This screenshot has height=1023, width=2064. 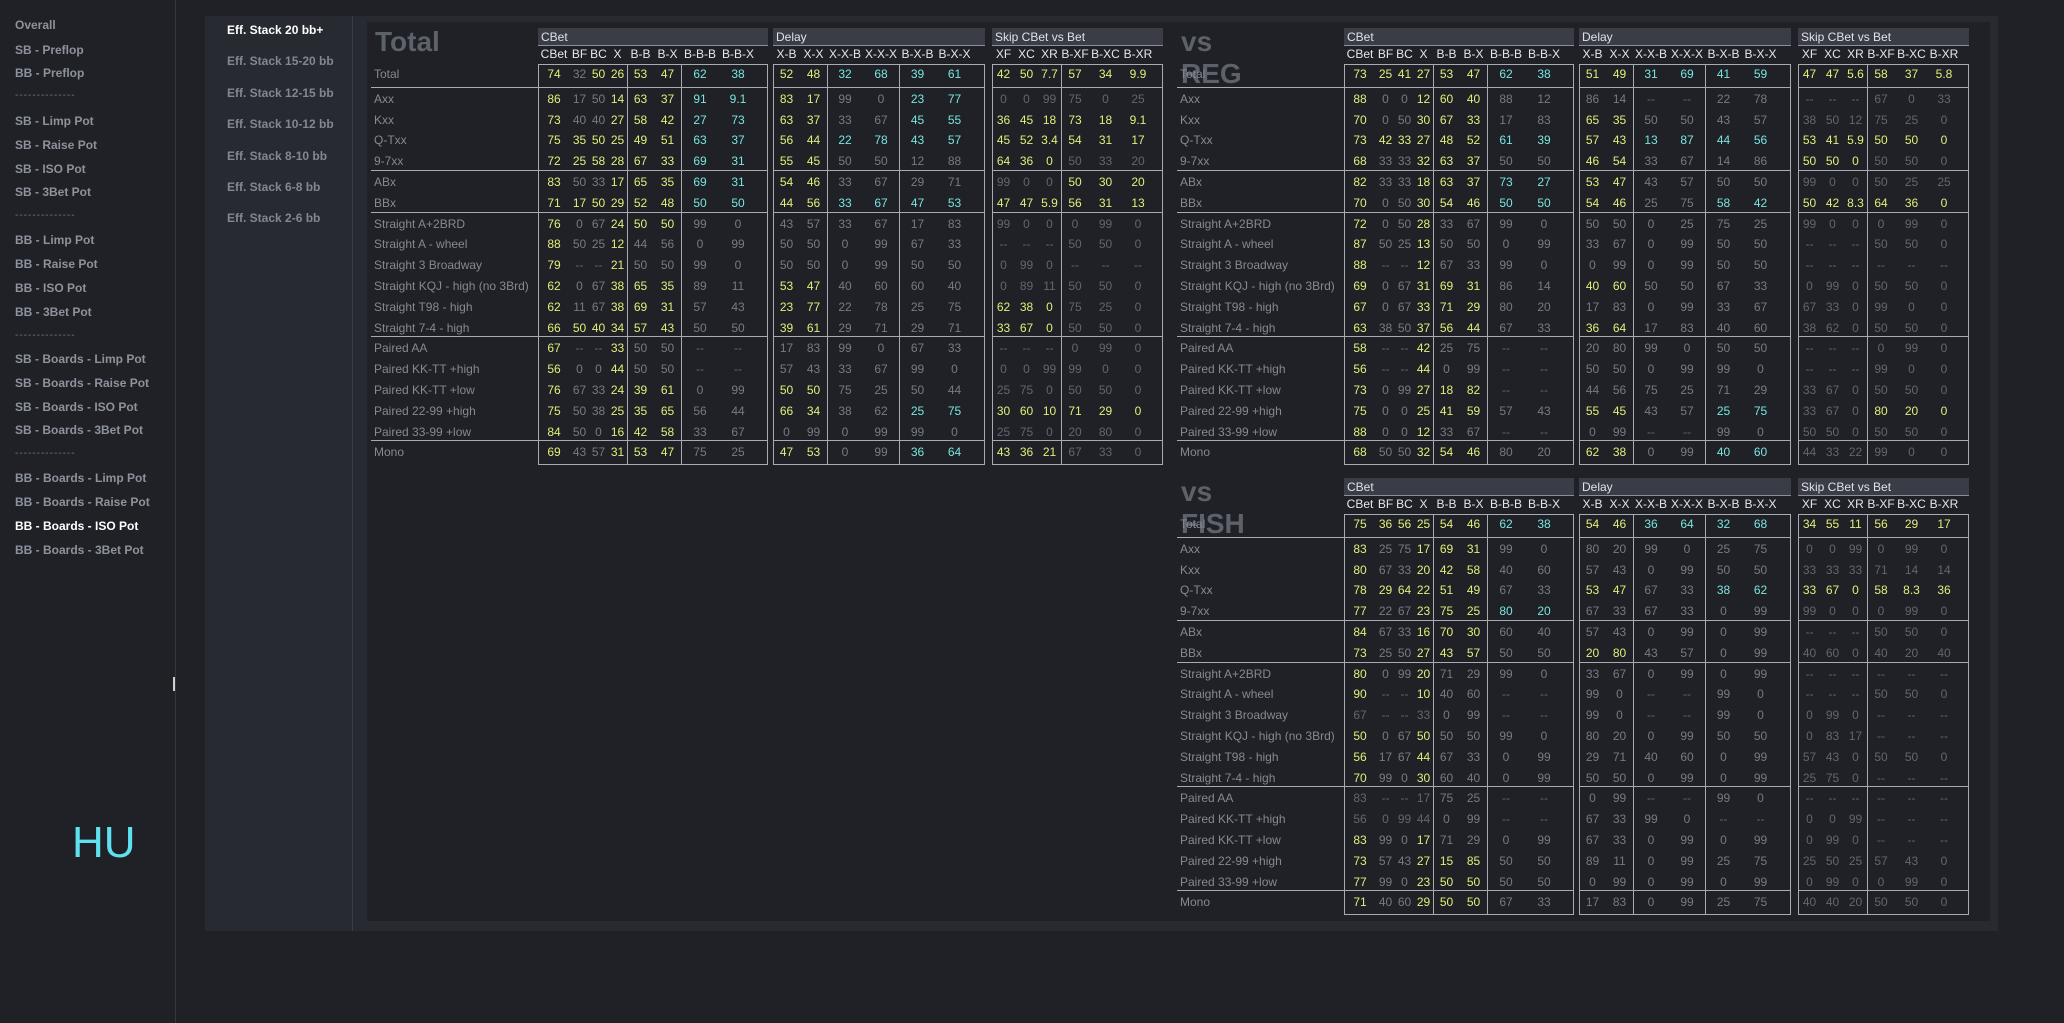 What do you see at coordinates (1446, 860) in the screenshot?
I see `data-cell: 15` at bounding box center [1446, 860].